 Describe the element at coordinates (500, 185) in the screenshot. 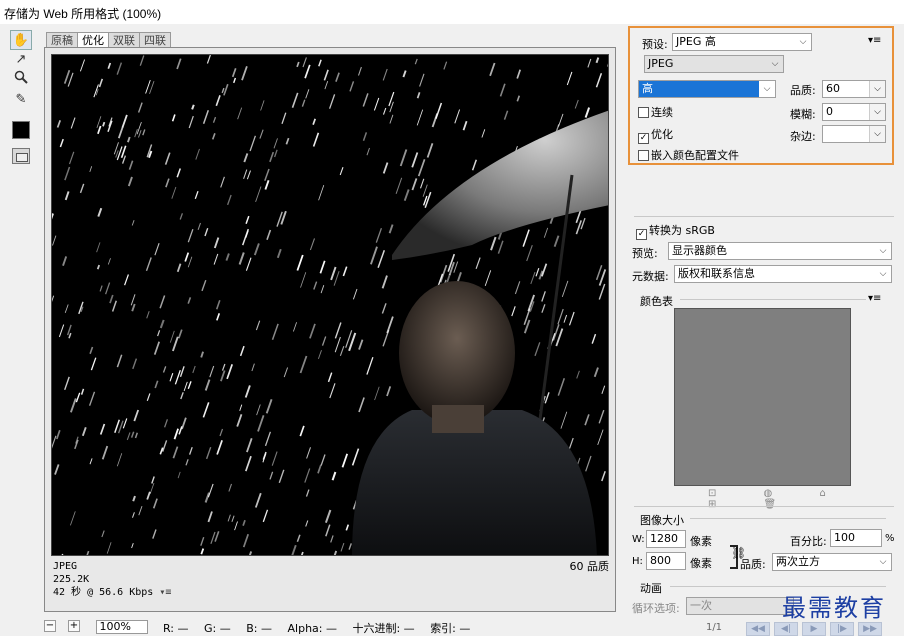

I see `umbrella-canopy` at that location.